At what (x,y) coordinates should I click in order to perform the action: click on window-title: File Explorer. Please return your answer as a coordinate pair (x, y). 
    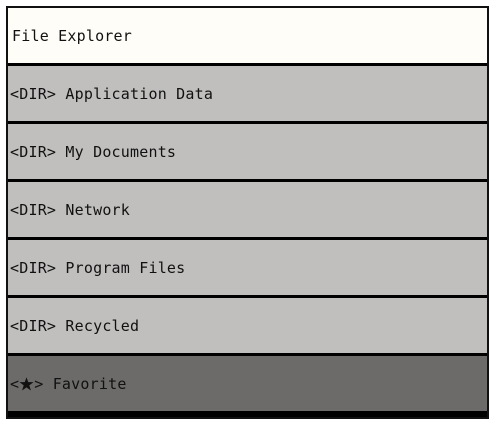
    Looking at the image, I should click on (72, 35).